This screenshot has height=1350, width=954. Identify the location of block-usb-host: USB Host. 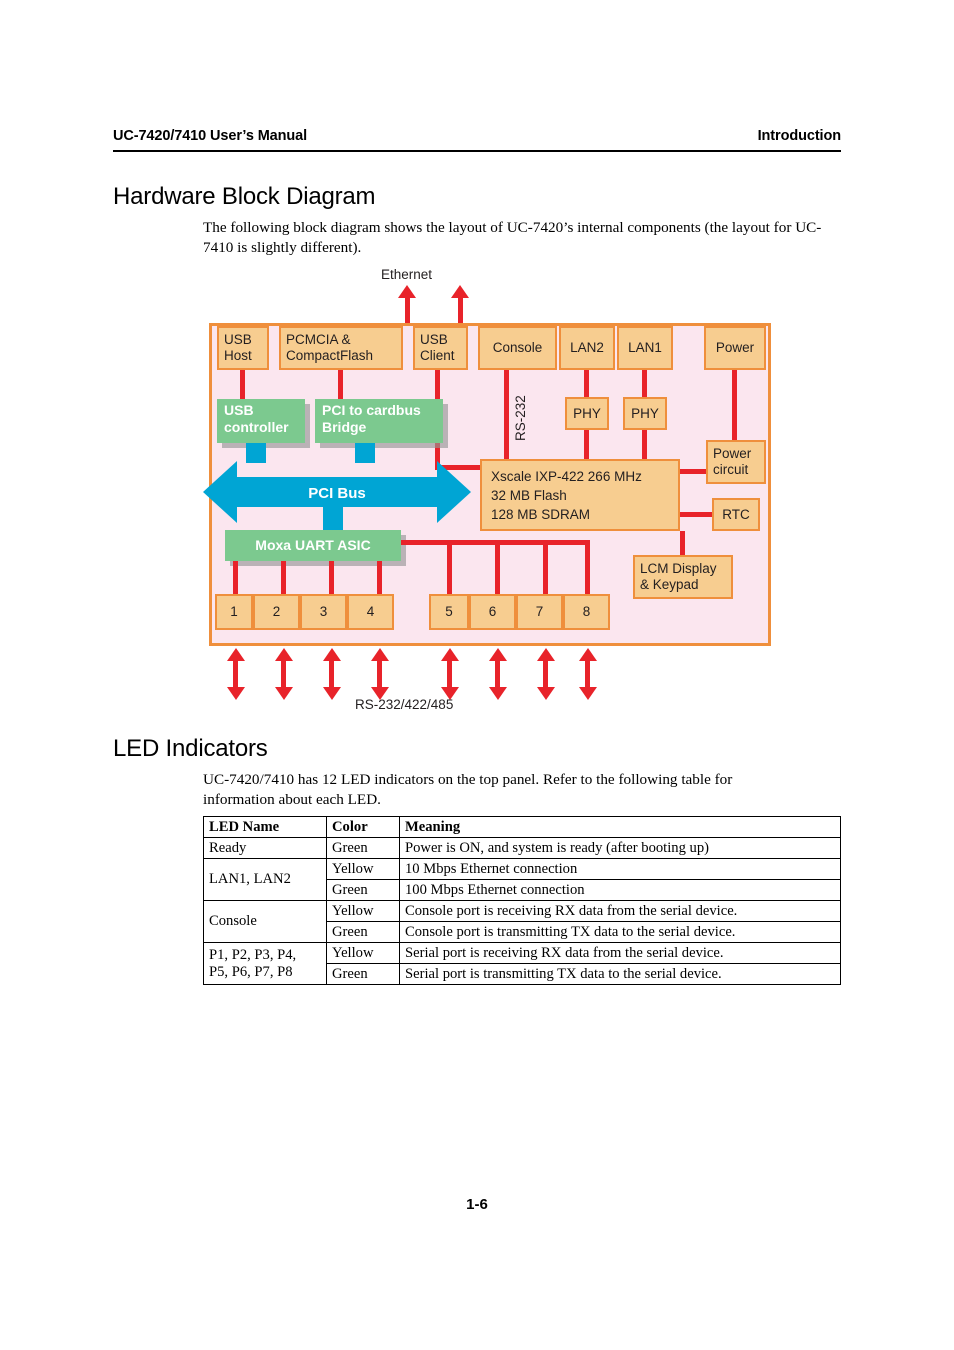
(243, 348).